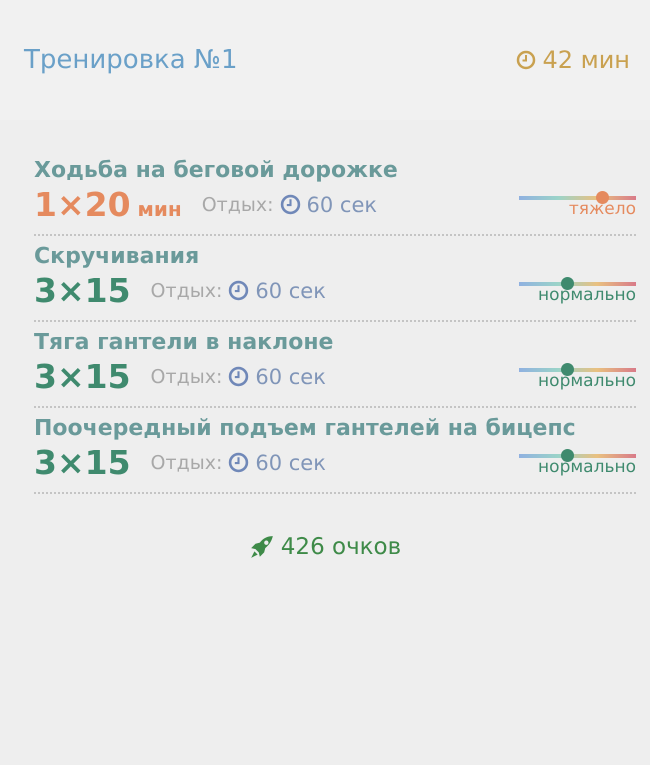 The height and width of the screenshot is (765, 650). What do you see at coordinates (184, 342) in the screenshot?
I see `exercise-name: Тяга гантели в наклоне` at bounding box center [184, 342].